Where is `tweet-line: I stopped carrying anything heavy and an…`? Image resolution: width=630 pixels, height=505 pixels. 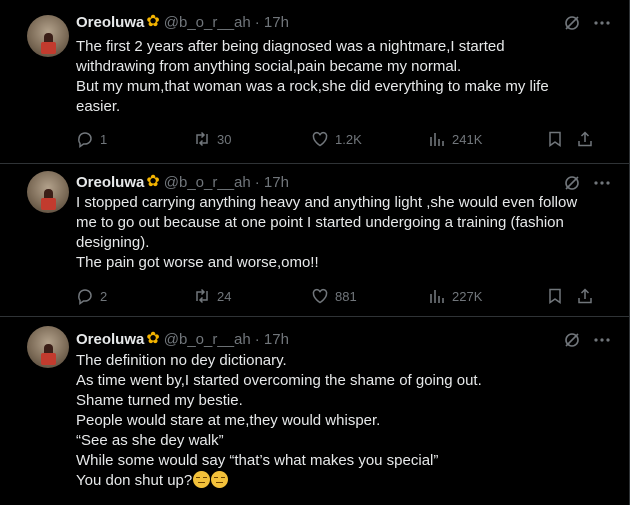
tweet-line: I stopped carrying anything heavy and an… is located at coordinates (327, 202).